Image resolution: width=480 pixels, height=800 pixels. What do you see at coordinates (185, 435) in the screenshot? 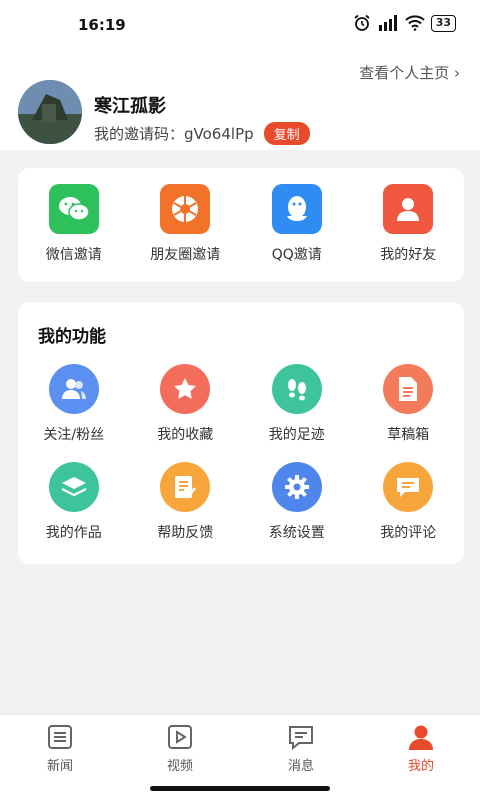
I see `my-favorites-label: 我的收藏` at bounding box center [185, 435].